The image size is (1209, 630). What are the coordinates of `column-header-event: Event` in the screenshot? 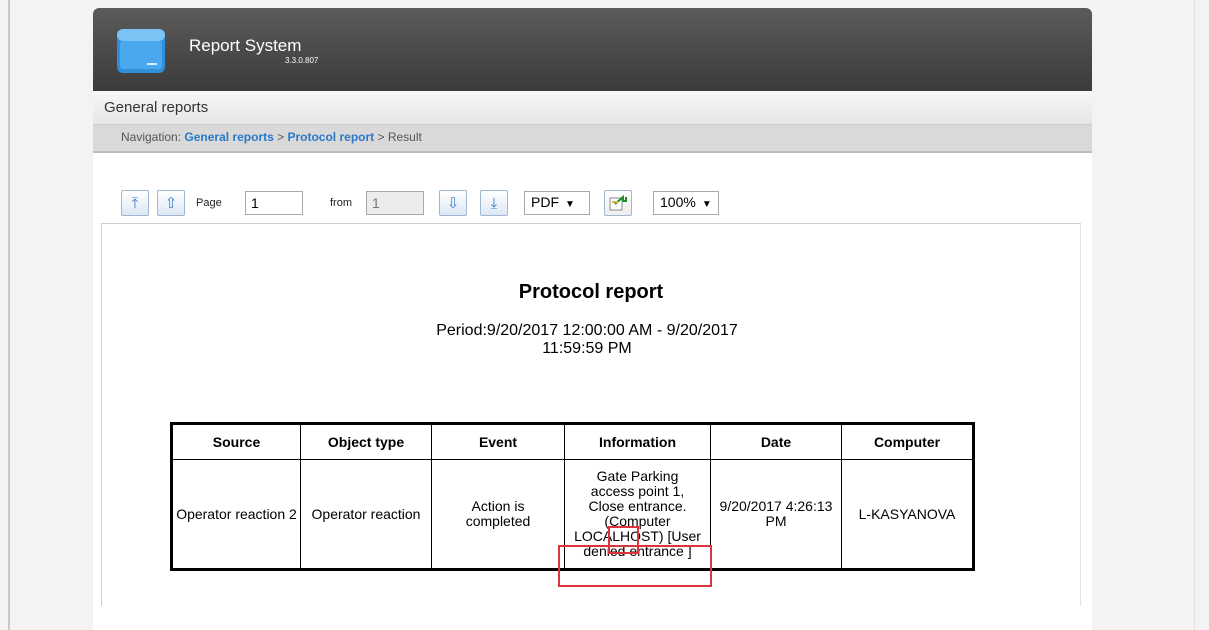 It's located at (498, 441).